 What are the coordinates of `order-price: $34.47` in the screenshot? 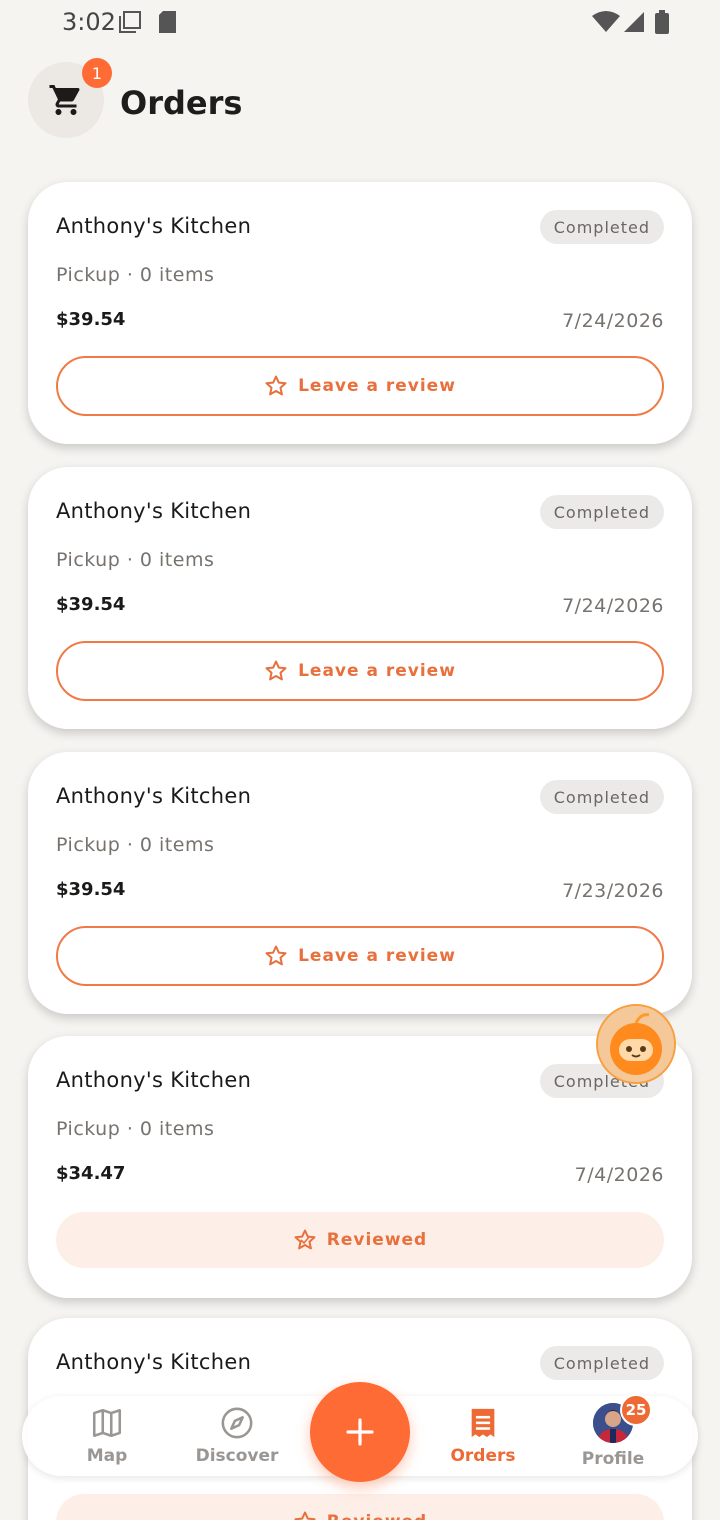 It's located at (91, 1173).